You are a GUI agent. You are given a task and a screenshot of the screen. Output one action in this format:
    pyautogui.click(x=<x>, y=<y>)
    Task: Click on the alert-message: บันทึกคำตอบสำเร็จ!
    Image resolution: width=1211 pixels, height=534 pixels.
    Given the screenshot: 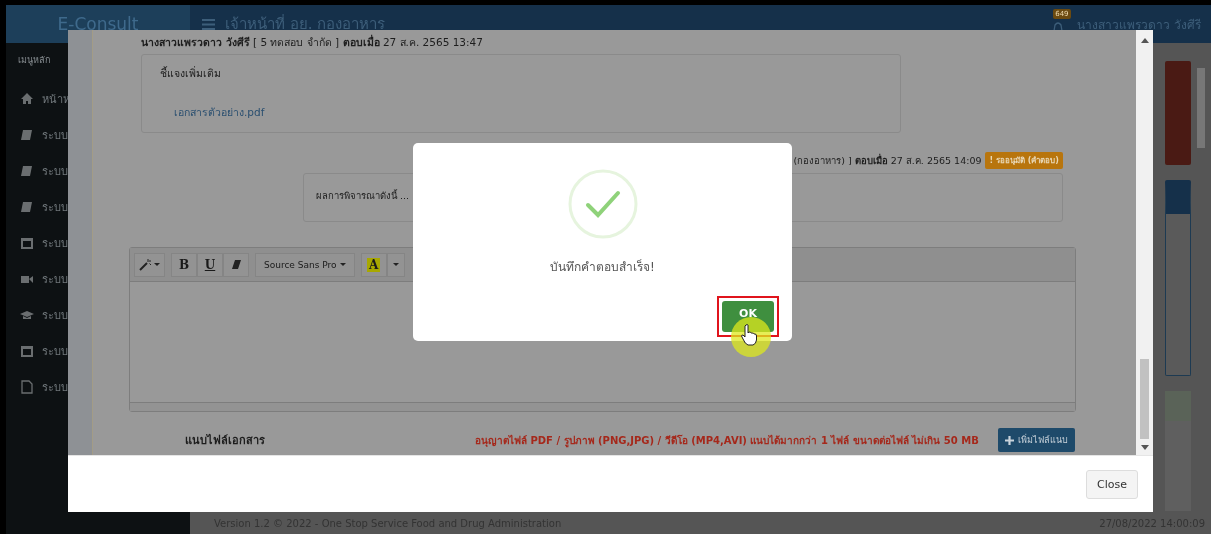 What is the action you would take?
    pyautogui.click(x=602, y=267)
    